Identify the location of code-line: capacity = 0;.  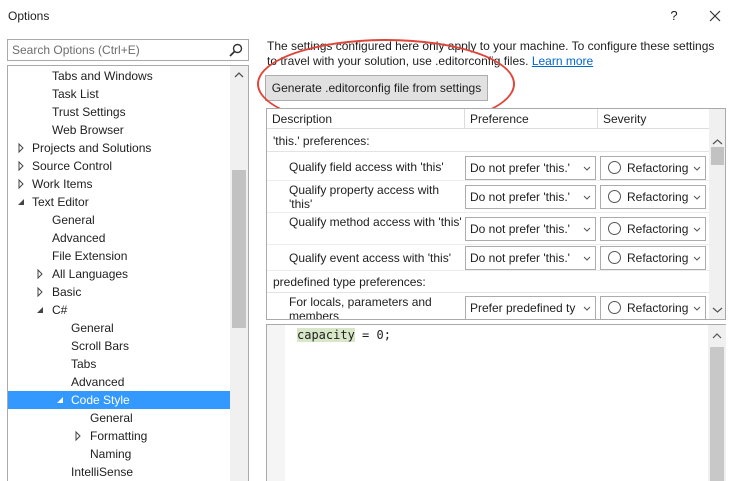
(344, 335).